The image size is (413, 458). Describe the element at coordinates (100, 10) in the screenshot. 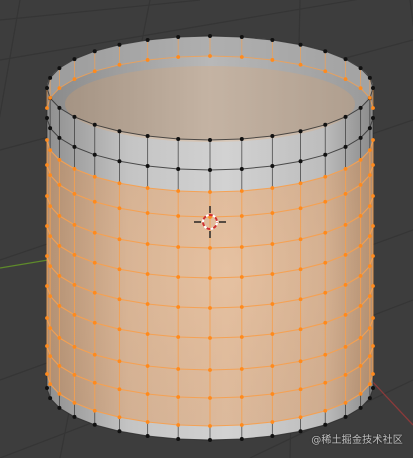

I see `grid-line` at that location.